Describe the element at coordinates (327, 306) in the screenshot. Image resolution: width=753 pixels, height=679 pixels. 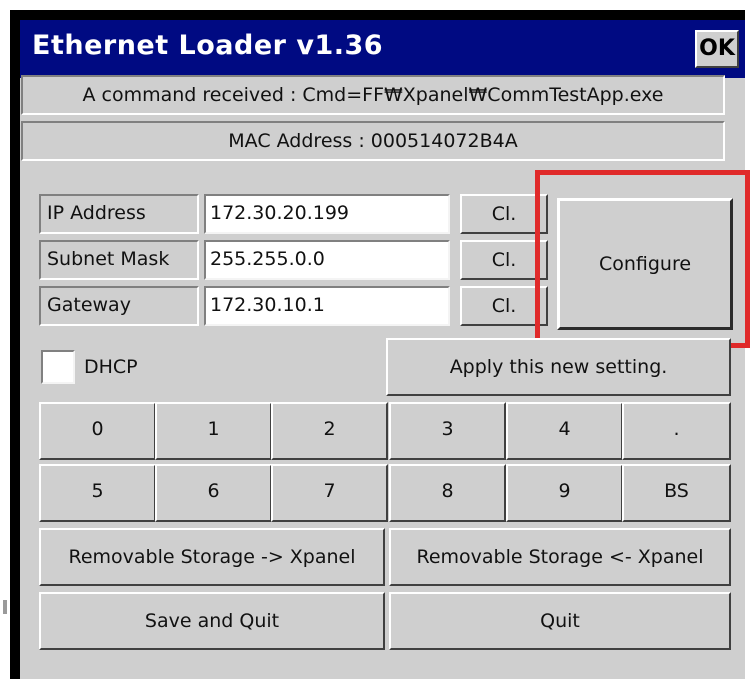
I see `gateway-field: 172.30.10.1` at that location.